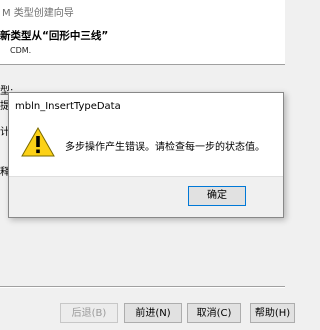 Image resolution: width=320 pixels, height=330 pixels. I want to click on footer-divider, so click(142, 287).